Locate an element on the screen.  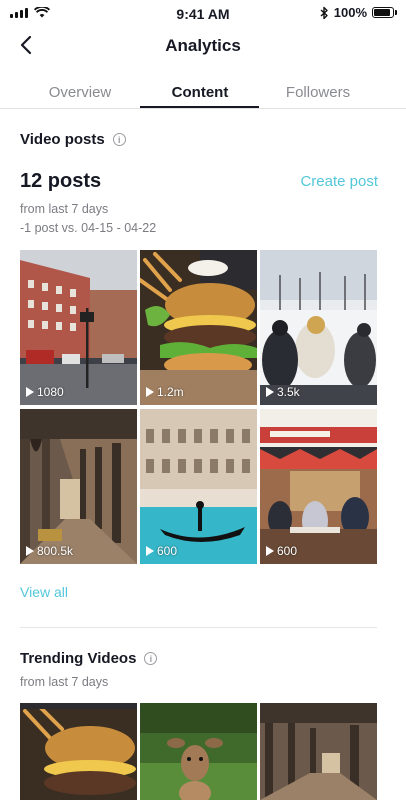
section-divider is located at coordinates (198, 627).